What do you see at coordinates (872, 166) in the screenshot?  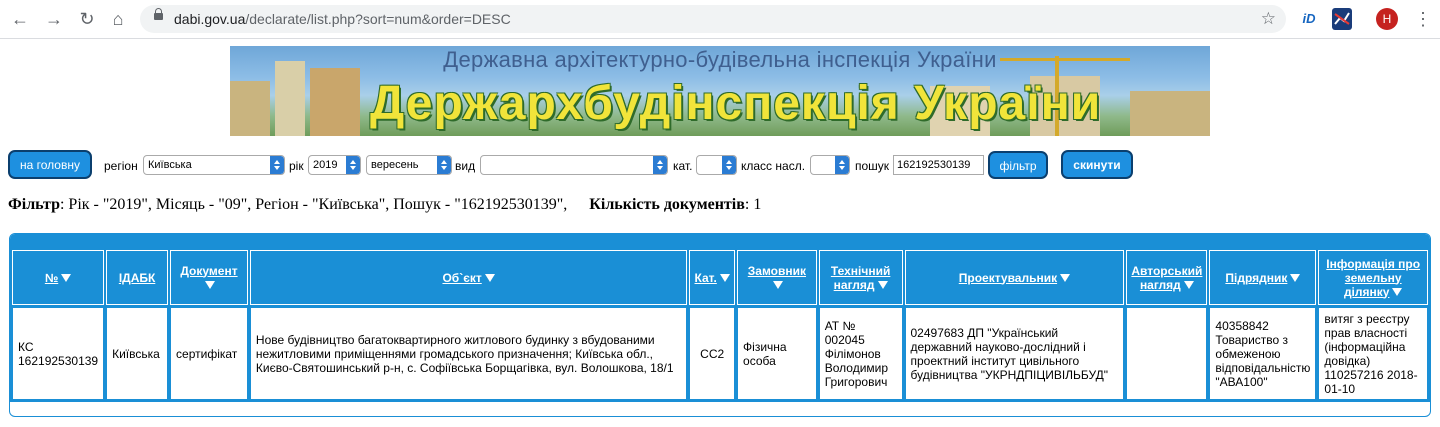 I see `search-label: пошук` at bounding box center [872, 166].